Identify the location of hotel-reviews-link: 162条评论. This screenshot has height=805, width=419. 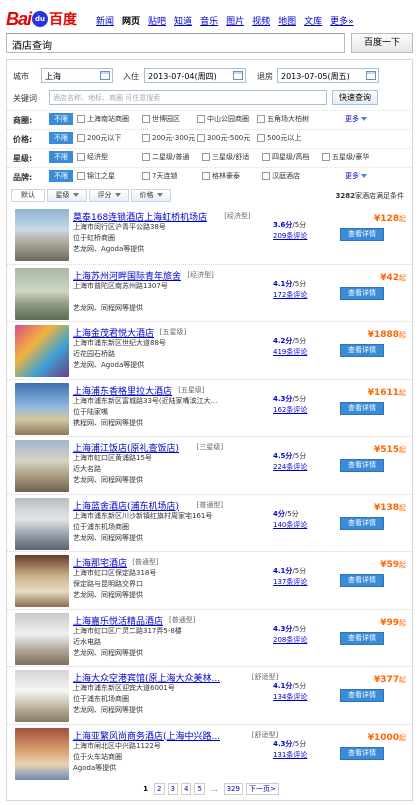
(290, 410).